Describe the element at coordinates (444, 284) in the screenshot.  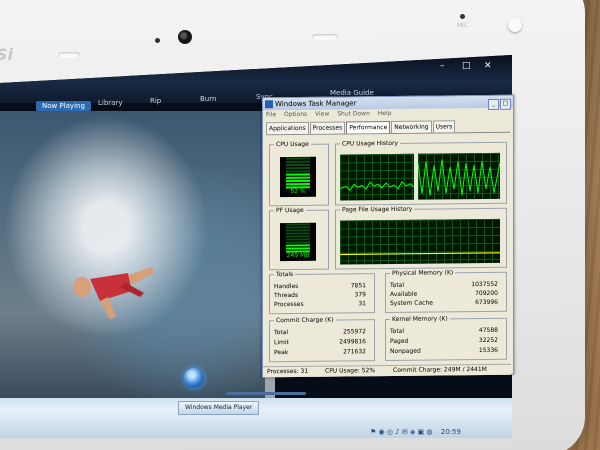
I see `physmem-row-total: Total 1037552` at that location.